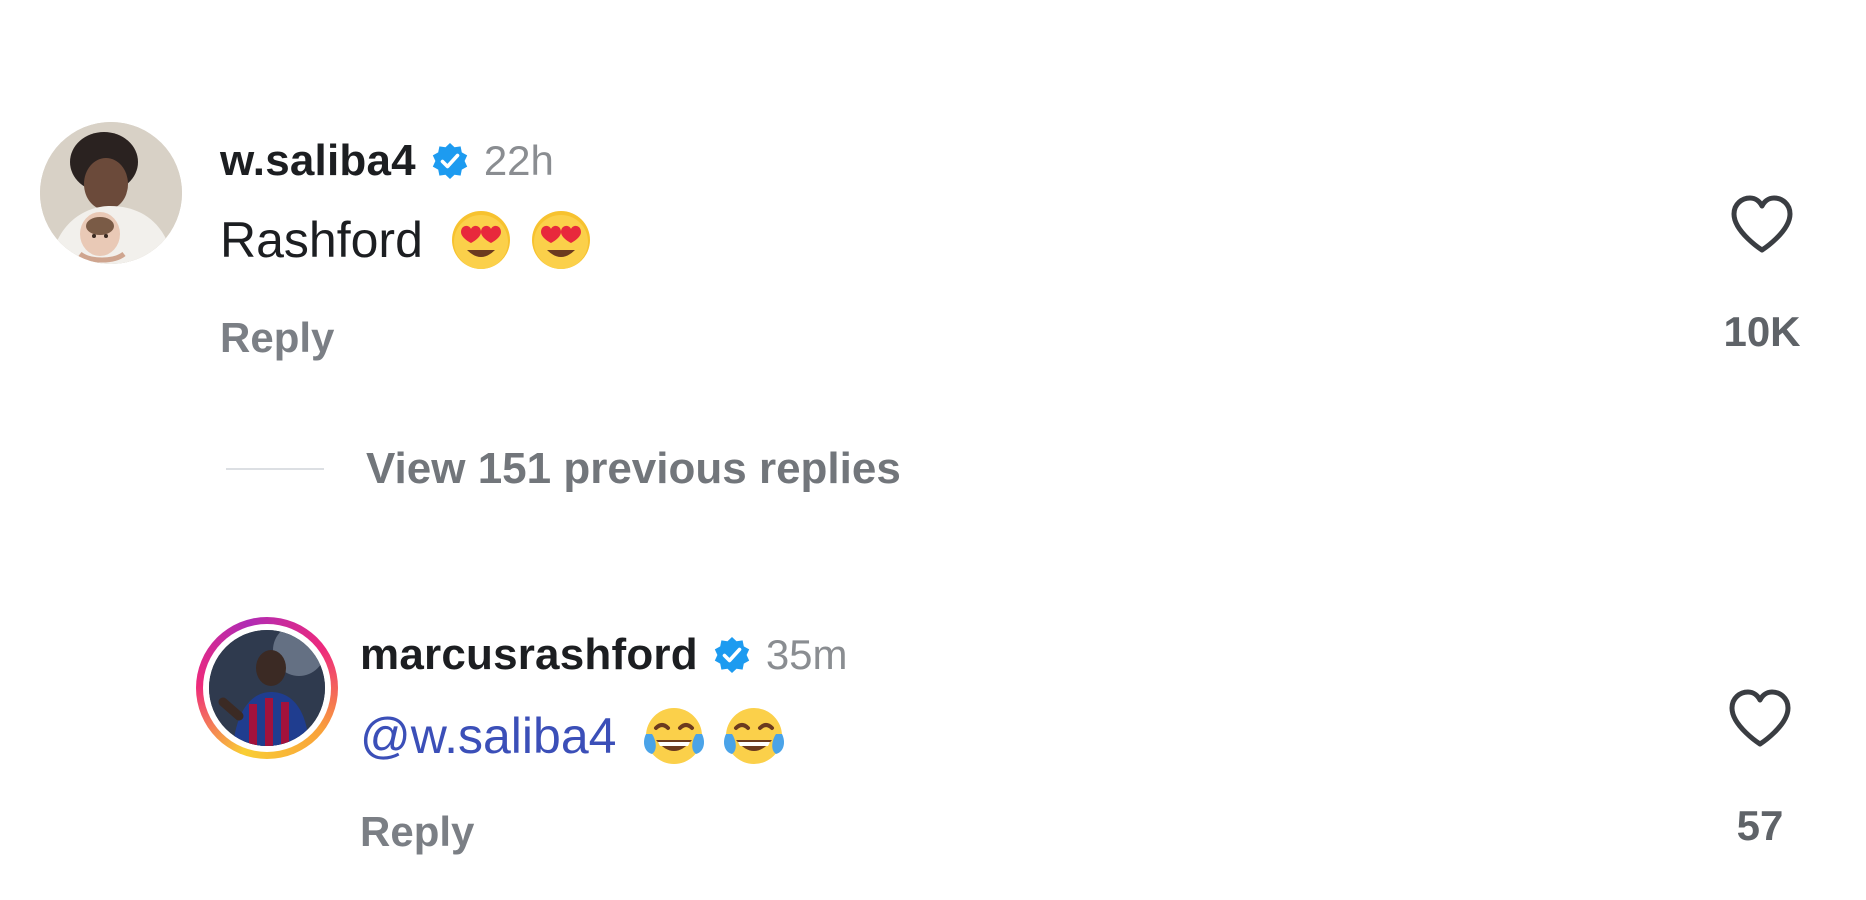  I want to click on view-previous-replies-button: View 151 previous replies, so click(563, 469).